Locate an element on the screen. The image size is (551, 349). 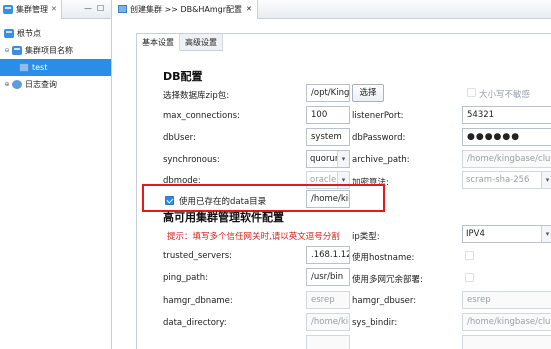
tab-advanced-settings: 高级设置 is located at coordinates (201, 42).